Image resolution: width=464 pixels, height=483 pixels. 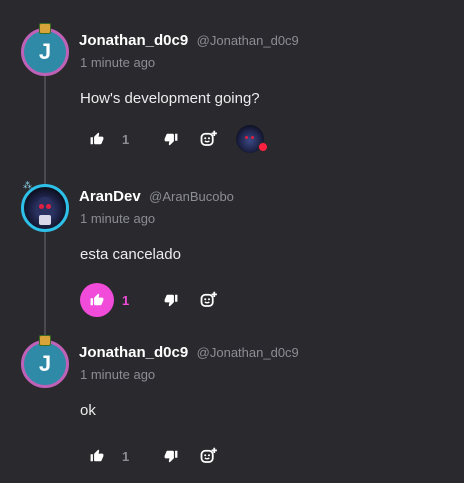 I want to click on badge-decoration-icon: ⁂, so click(x=28, y=185).